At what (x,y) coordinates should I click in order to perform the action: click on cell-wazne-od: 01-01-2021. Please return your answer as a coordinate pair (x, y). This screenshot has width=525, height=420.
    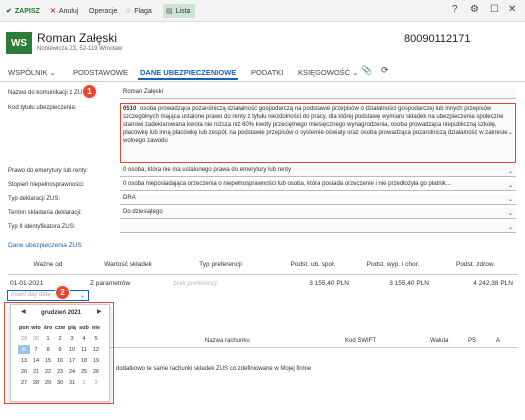
    Looking at the image, I should click on (45, 283).